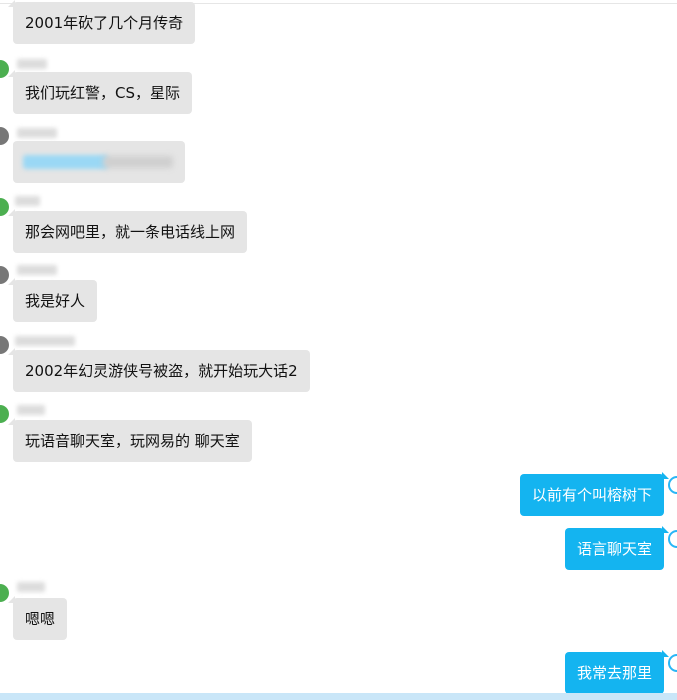  What do you see at coordinates (338, 696) in the screenshot?
I see `input-area-edge` at bounding box center [338, 696].